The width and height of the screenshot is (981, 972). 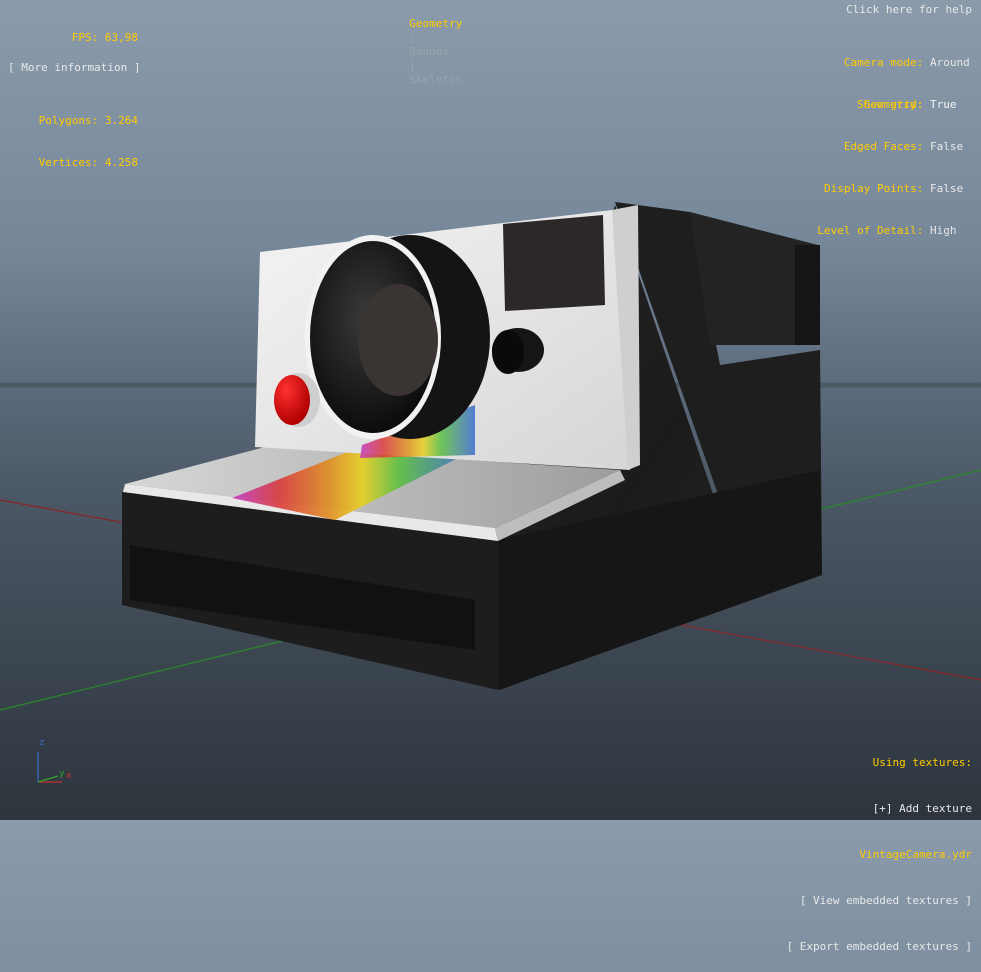 I want to click on camera-mode-setting: Camera mode: Around, so click(x=908, y=63).